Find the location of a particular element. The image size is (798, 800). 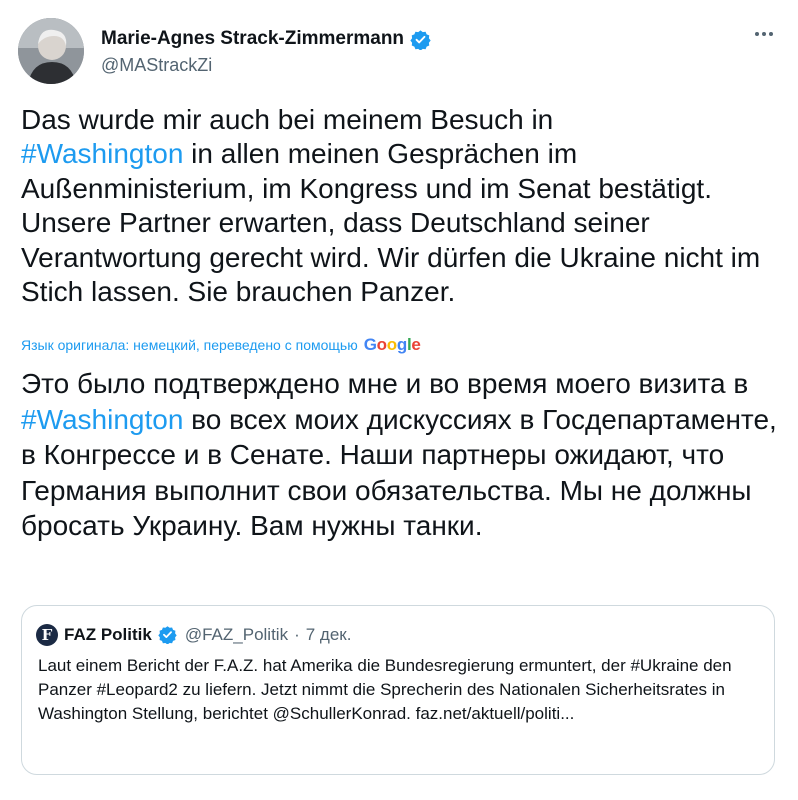

author-handle: @MAStrackZi is located at coordinates (156, 65).